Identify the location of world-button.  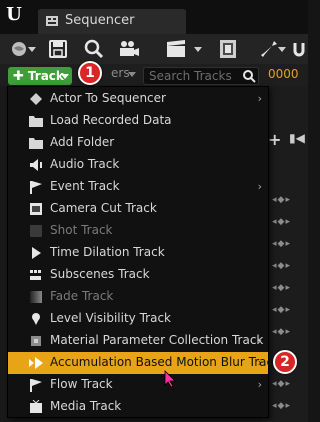
(20, 49).